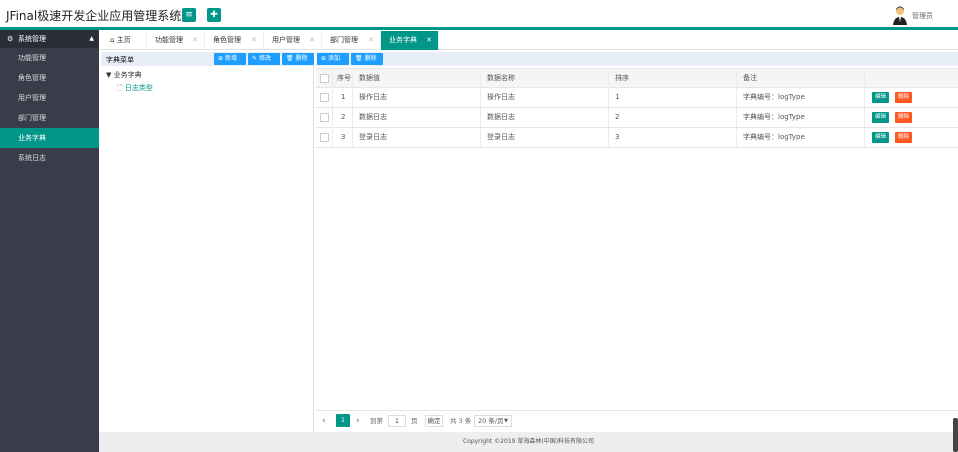  I want to click on tab-label: 主页, so click(123, 40).